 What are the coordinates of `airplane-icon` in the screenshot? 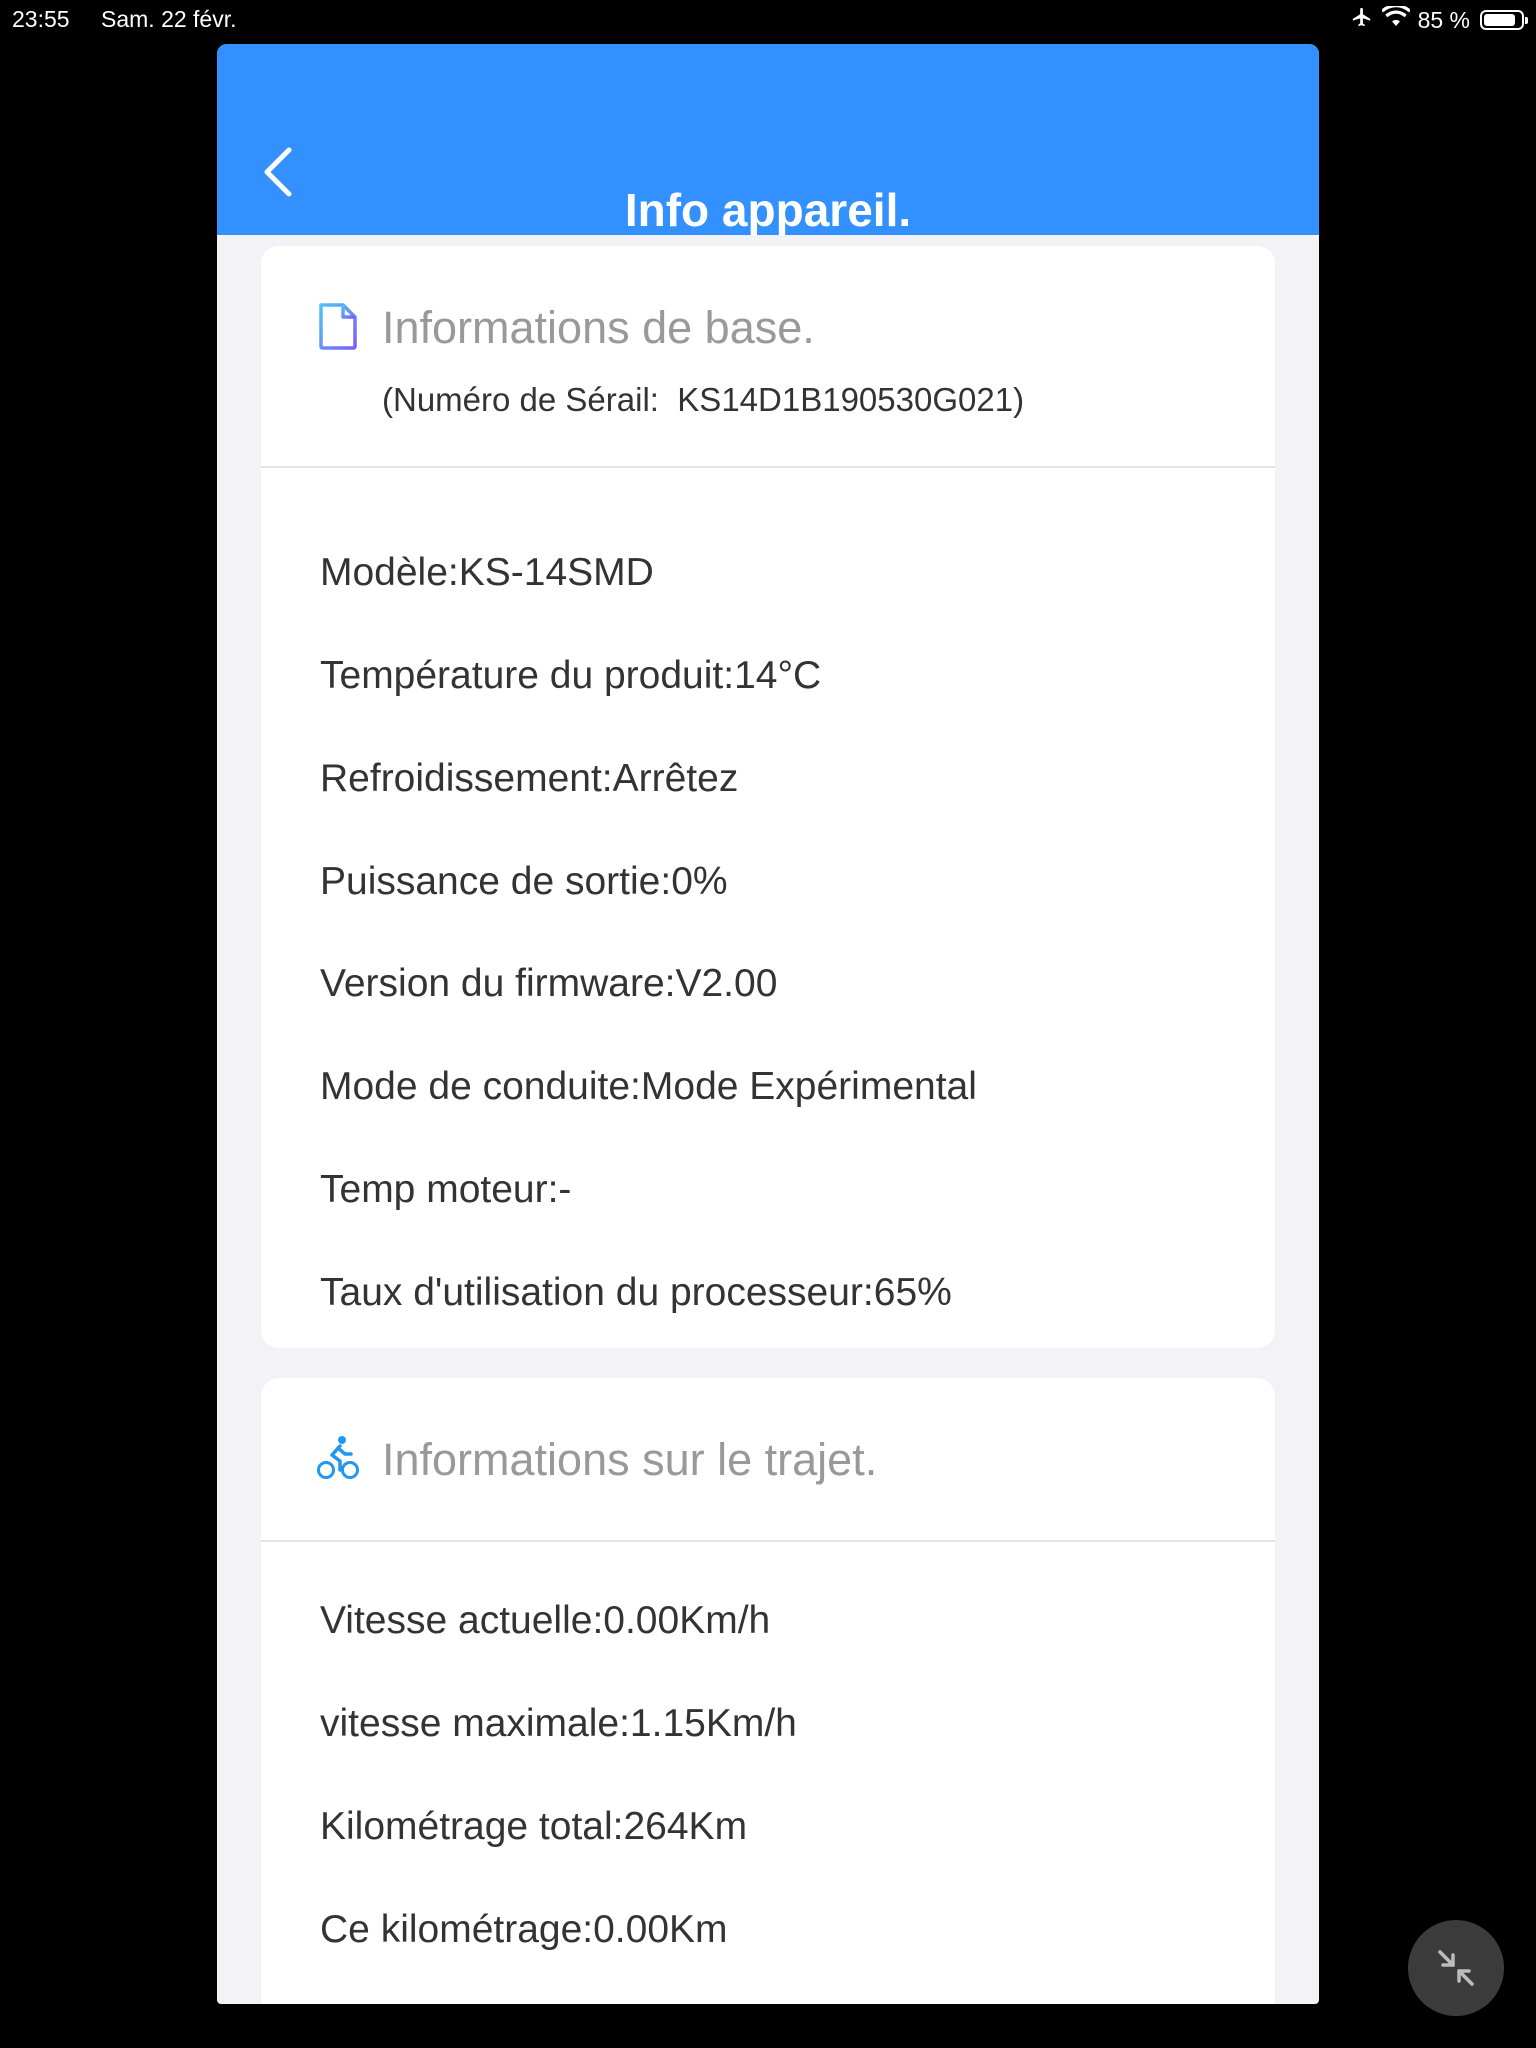 It's located at (1362, 20).